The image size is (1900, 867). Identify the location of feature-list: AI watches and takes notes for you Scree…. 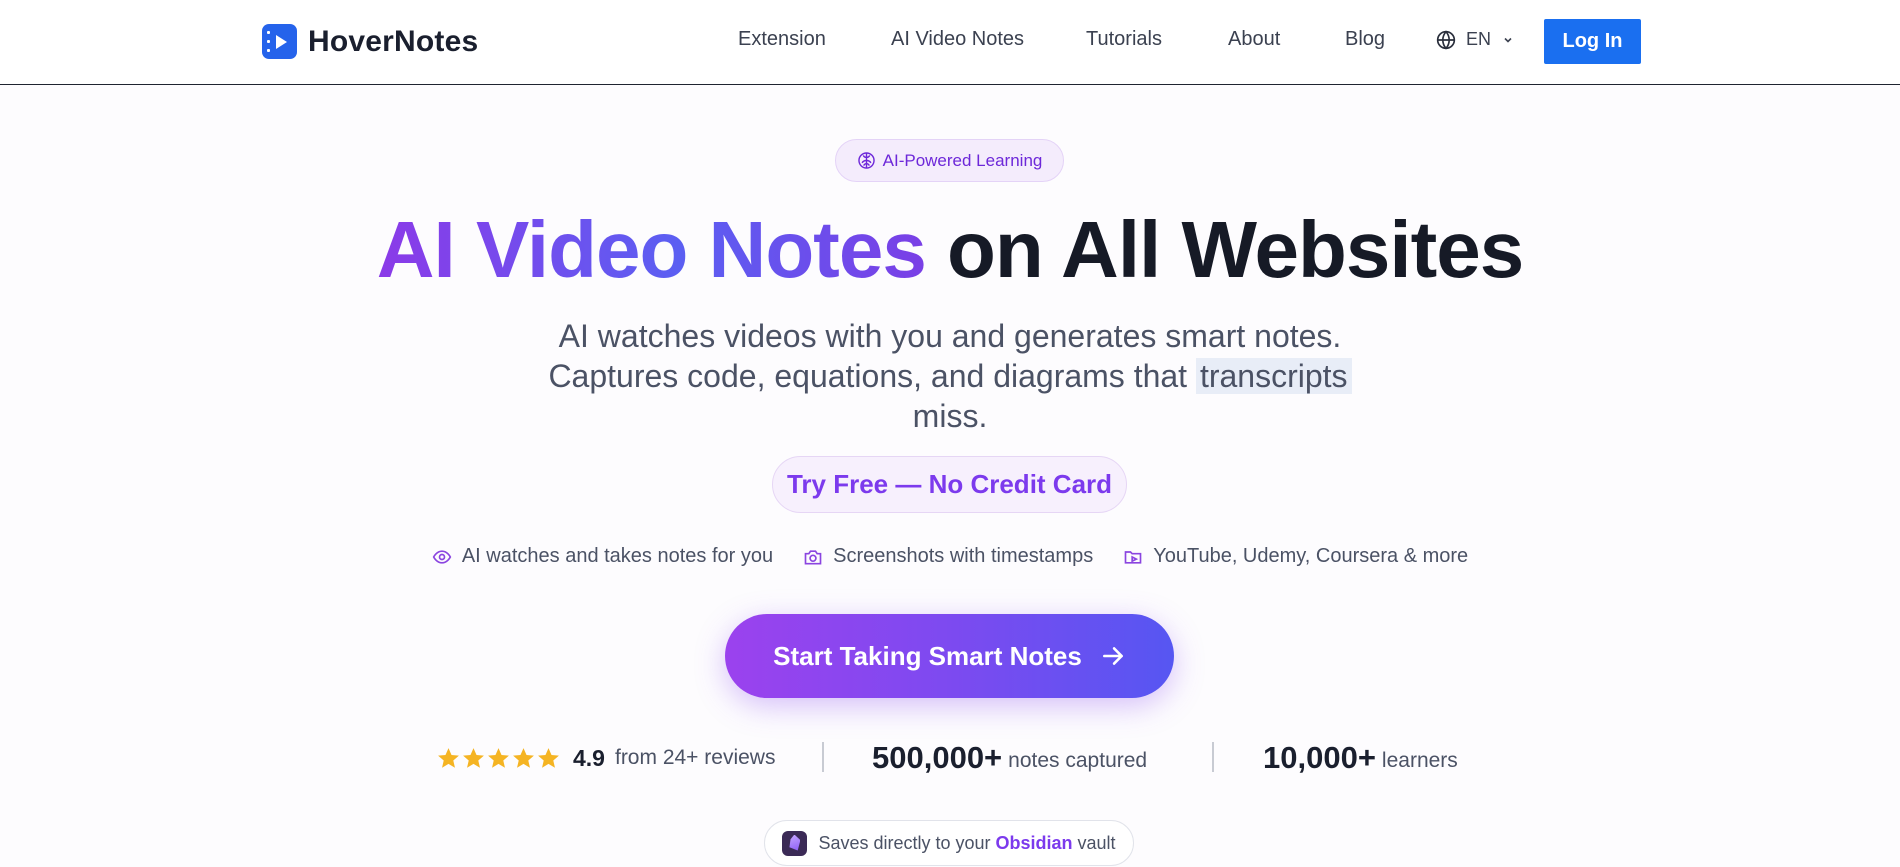
(950, 556).